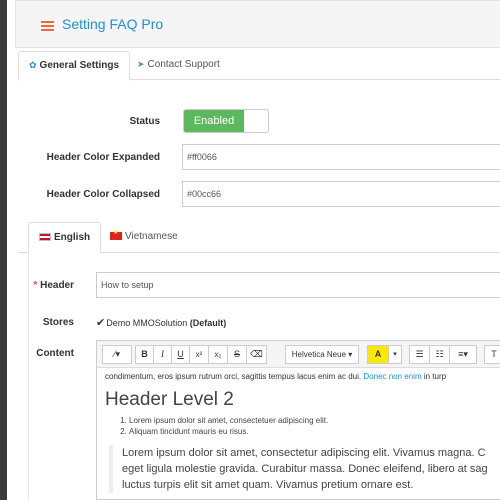 Image resolution: width=500 pixels, height=500 pixels. I want to click on required-marker: *, so click(35, 285).